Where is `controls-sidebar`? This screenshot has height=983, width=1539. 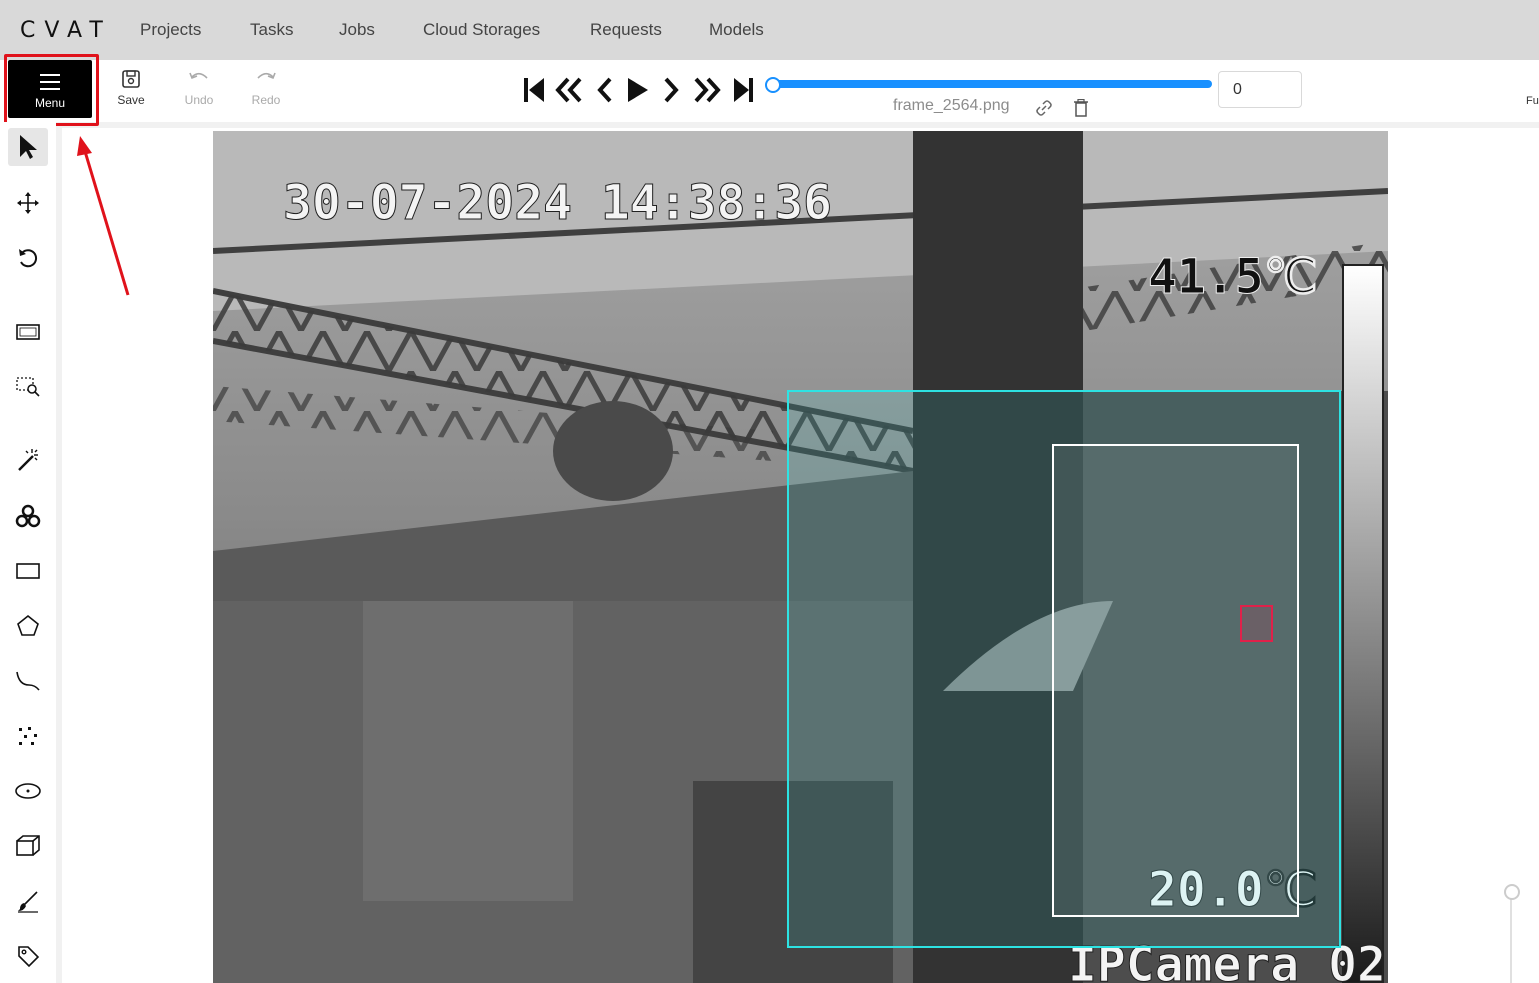
controls-sidebar is located at coordinates (28, 552).